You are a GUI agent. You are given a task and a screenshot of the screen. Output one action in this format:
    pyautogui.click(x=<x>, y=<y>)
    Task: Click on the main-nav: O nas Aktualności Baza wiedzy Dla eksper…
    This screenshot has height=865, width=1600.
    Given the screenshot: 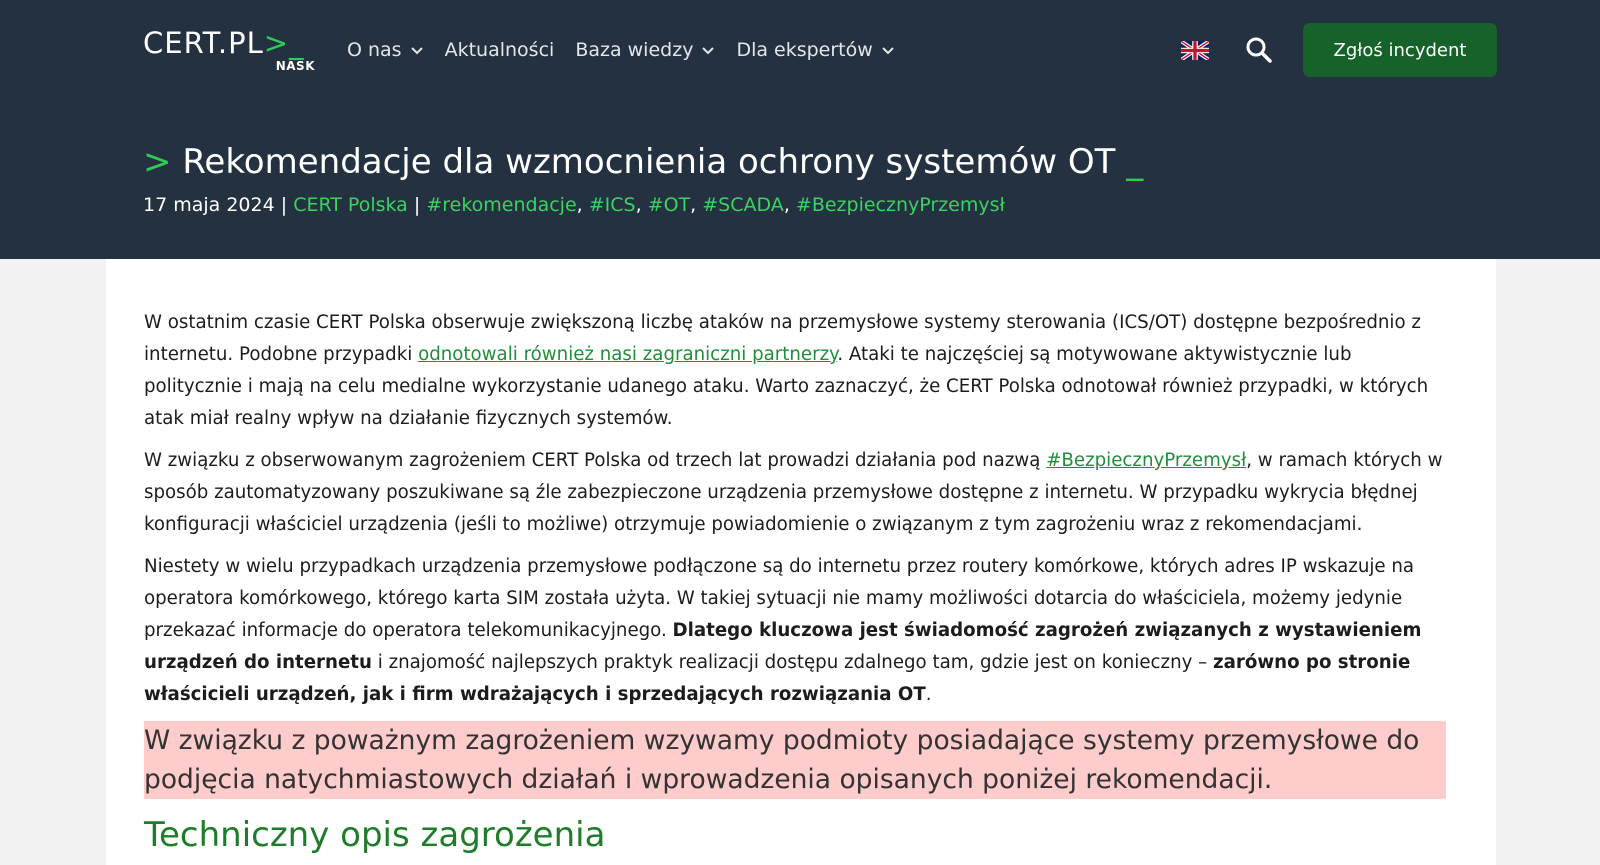 What is the action you would take?
    pyautogui.click(x=631, y=50)
    